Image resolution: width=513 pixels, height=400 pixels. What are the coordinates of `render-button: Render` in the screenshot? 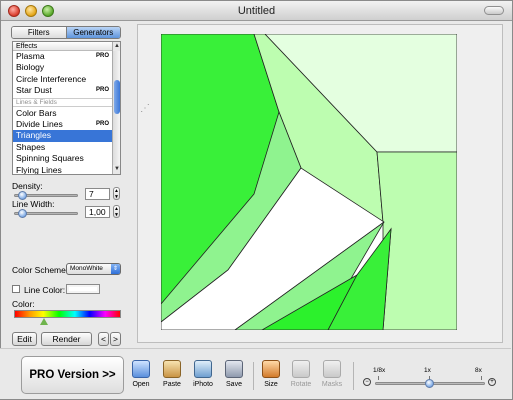 It's located at (66, 339).